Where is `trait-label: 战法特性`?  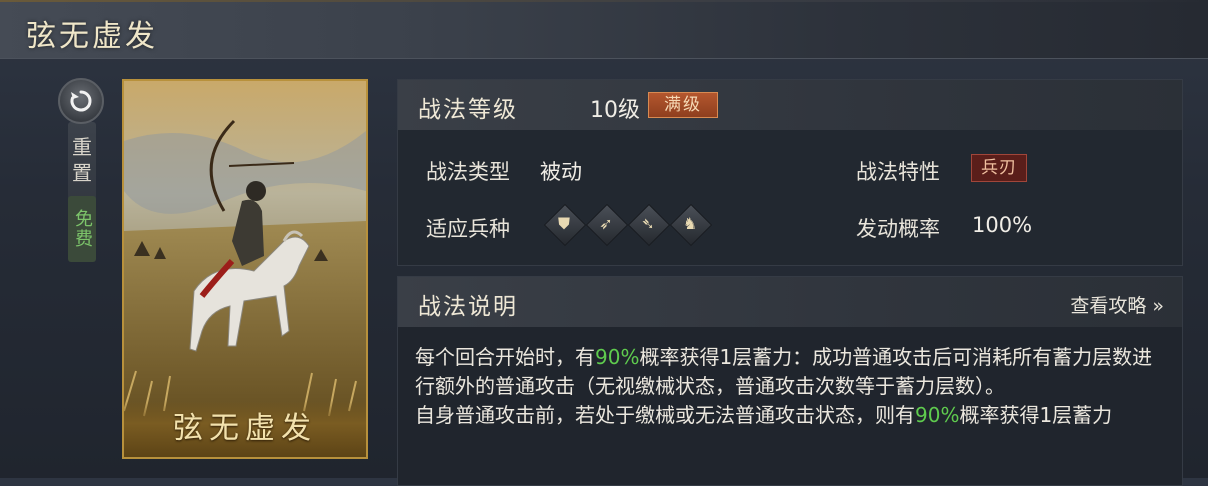
trait-label: 战法特性 is located at coordinates (898, 172).